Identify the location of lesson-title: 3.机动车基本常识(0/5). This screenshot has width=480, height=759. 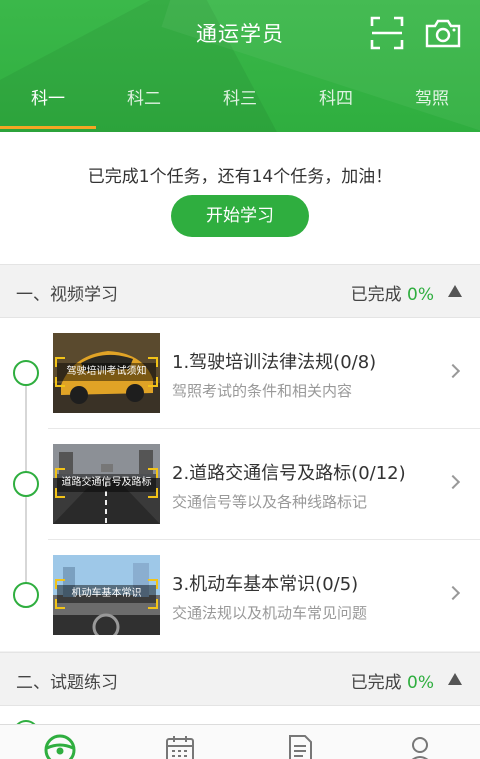
(265, 584).